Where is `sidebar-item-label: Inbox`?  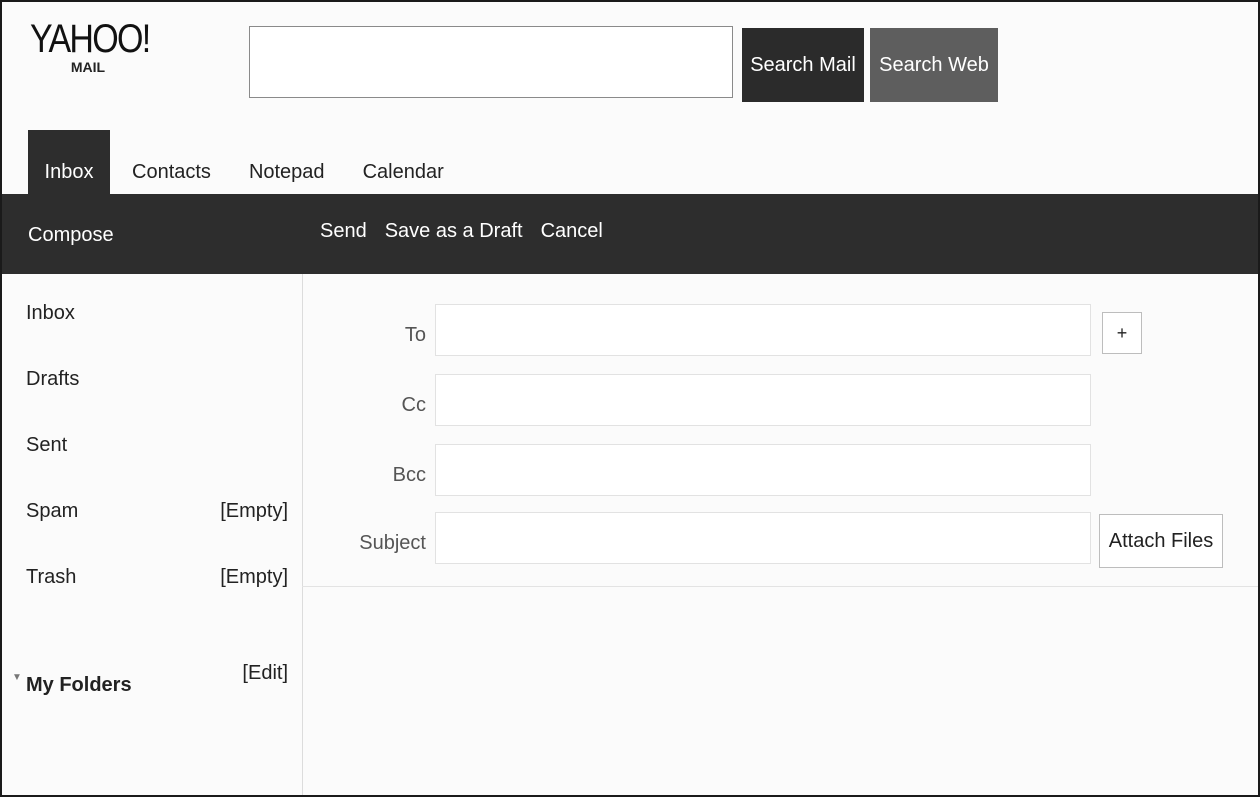 sidebar-item-label: Inbox is located at coordinates (50, 313).